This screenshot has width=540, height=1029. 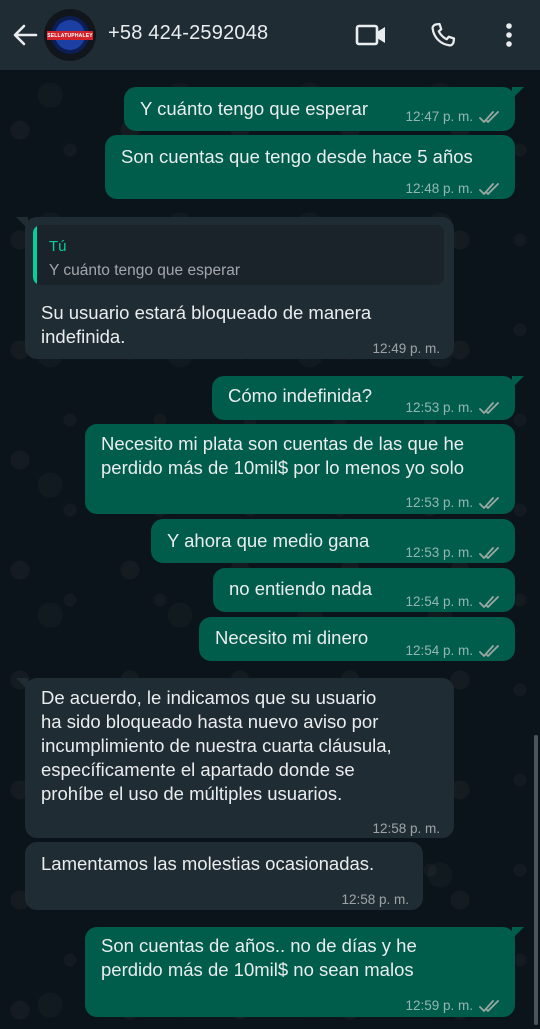 I want to click on message-text: Lamentamos las molestias ocasionadas., so click(x=208, y=863).